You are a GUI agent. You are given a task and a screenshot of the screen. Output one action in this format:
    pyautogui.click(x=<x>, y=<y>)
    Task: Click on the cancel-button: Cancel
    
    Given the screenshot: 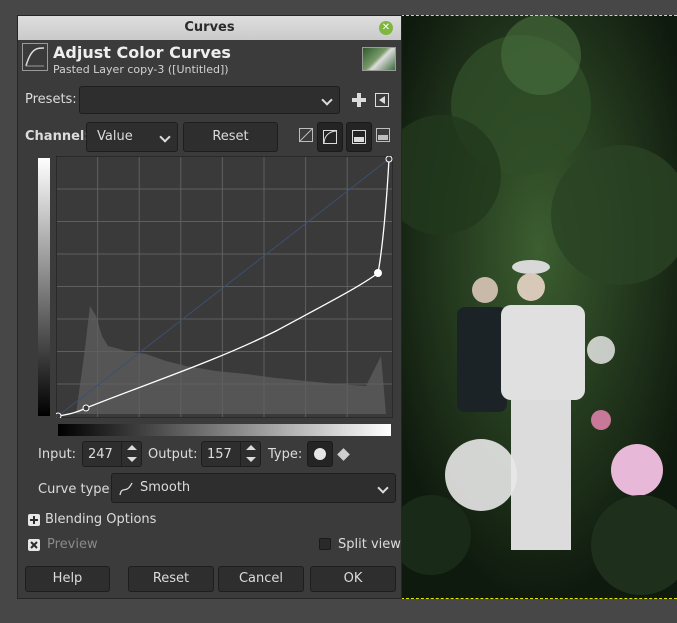 What is the action you would take?
    pyautogui.click(x=261, y=579)
    